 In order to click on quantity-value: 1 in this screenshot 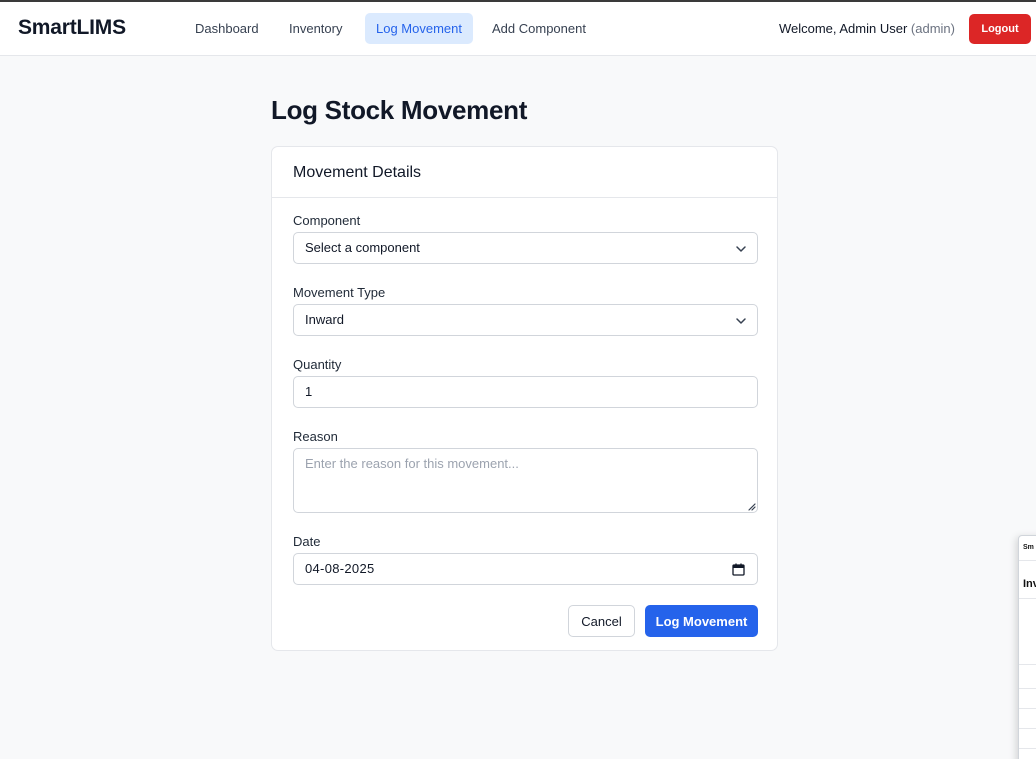, I will do `click(309, 391)`.